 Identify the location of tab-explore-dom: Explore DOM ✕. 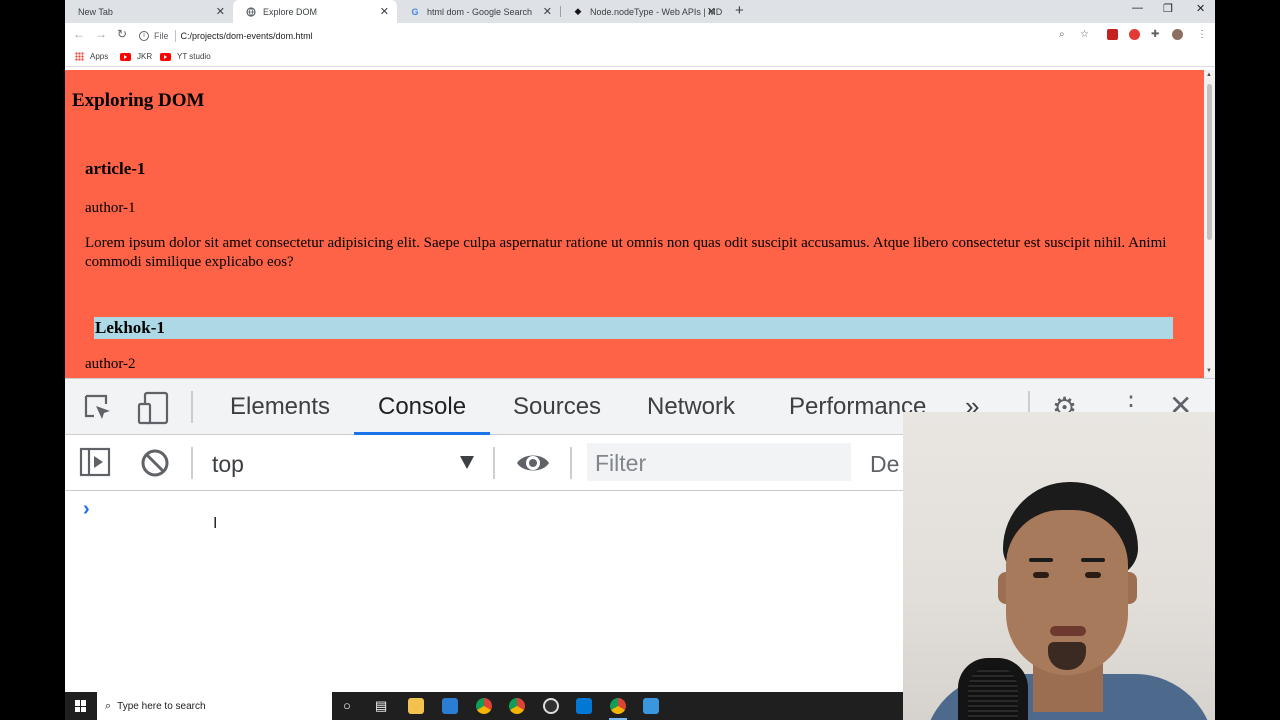
(315, 11).